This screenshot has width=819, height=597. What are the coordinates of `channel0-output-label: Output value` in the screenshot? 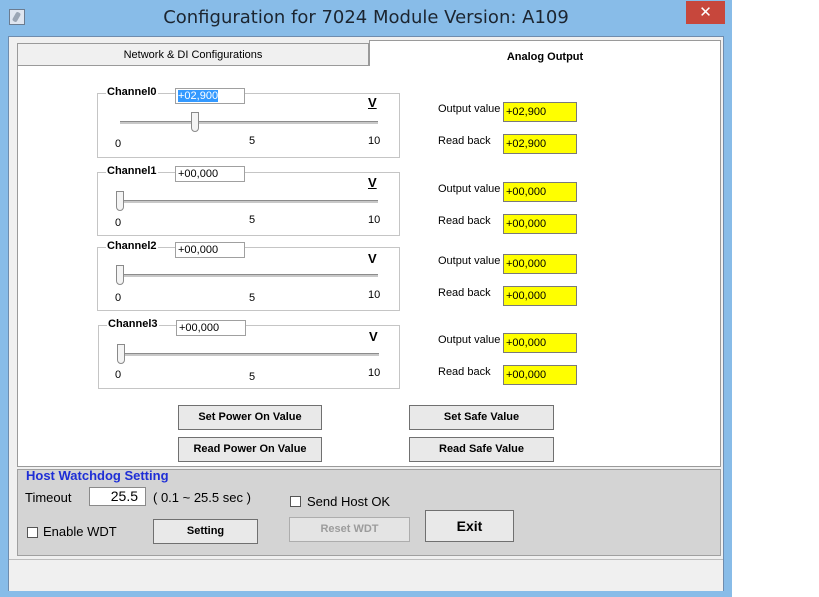 It's located at (469, 109).